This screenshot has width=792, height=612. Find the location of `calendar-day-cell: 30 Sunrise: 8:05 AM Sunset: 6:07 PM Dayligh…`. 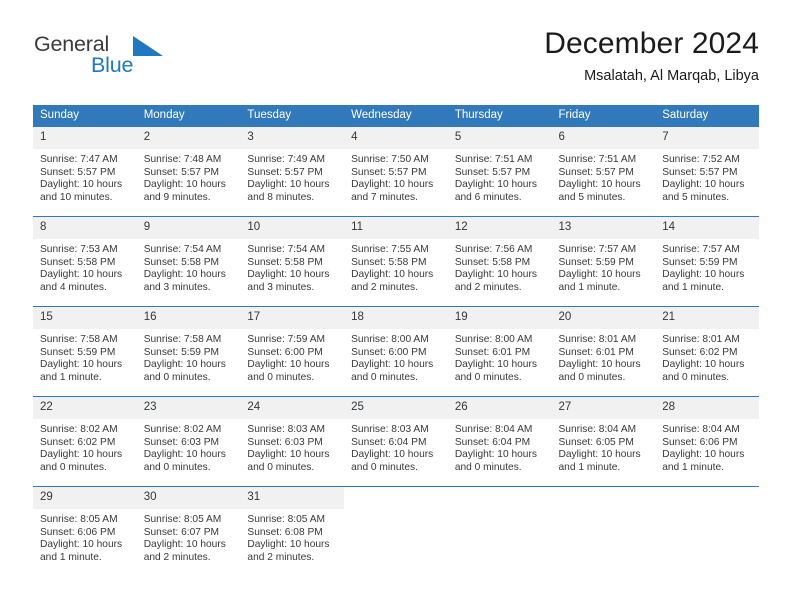

calendar-day-cell: 30 Sunrise: 8:05 AM Sunset: 6:07 PM Dayligh… is located at coordinates (188, 531).